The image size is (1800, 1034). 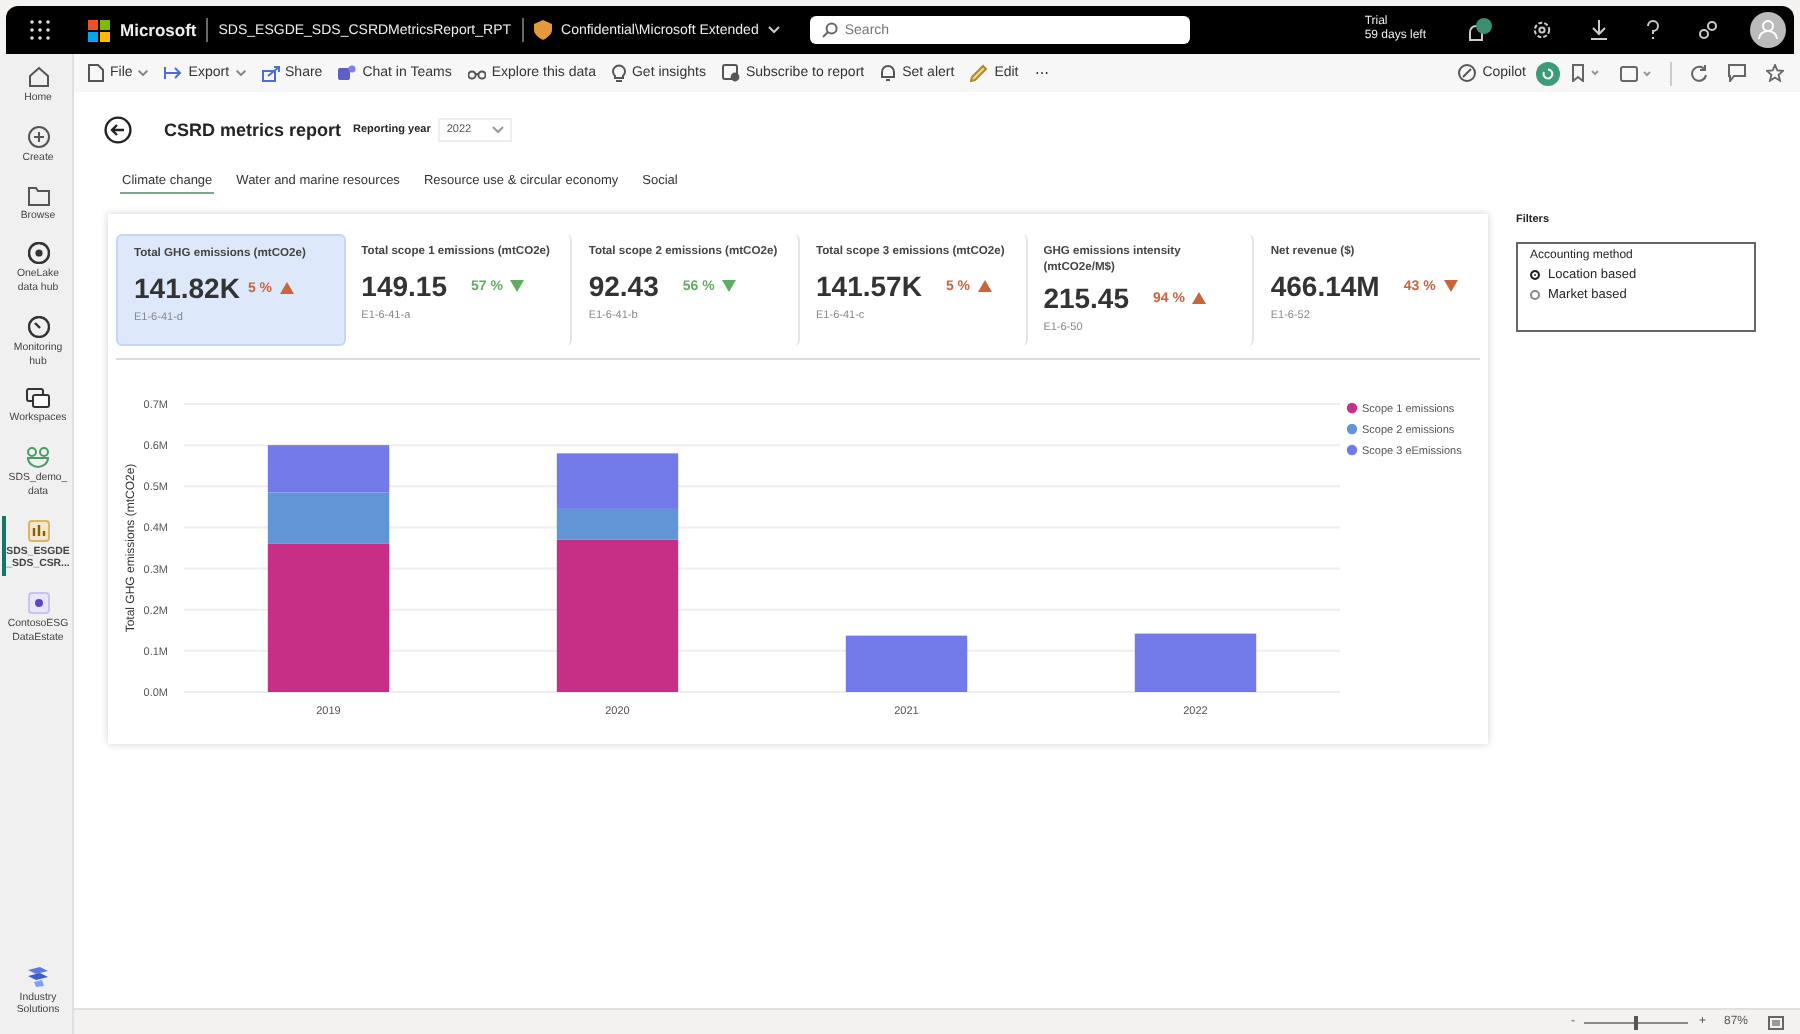 What do you see at coordinates (38, 457) in the screenshot?
I see `group-icon` at bounding box center [38, 457].